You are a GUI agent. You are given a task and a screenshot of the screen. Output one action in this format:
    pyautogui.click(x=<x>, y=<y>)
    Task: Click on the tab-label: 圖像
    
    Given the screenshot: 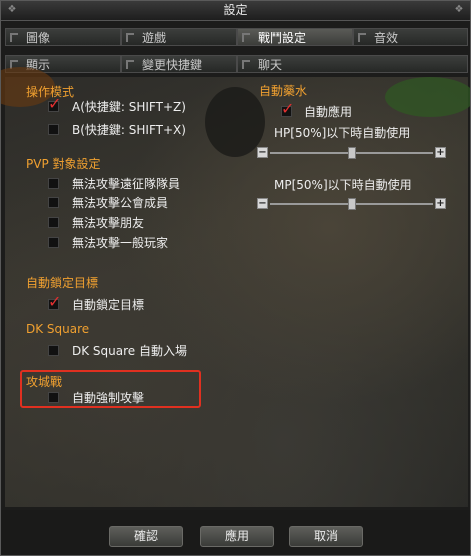 What is the action you would take?
    pyautogui.click(x=38, y=38)
    